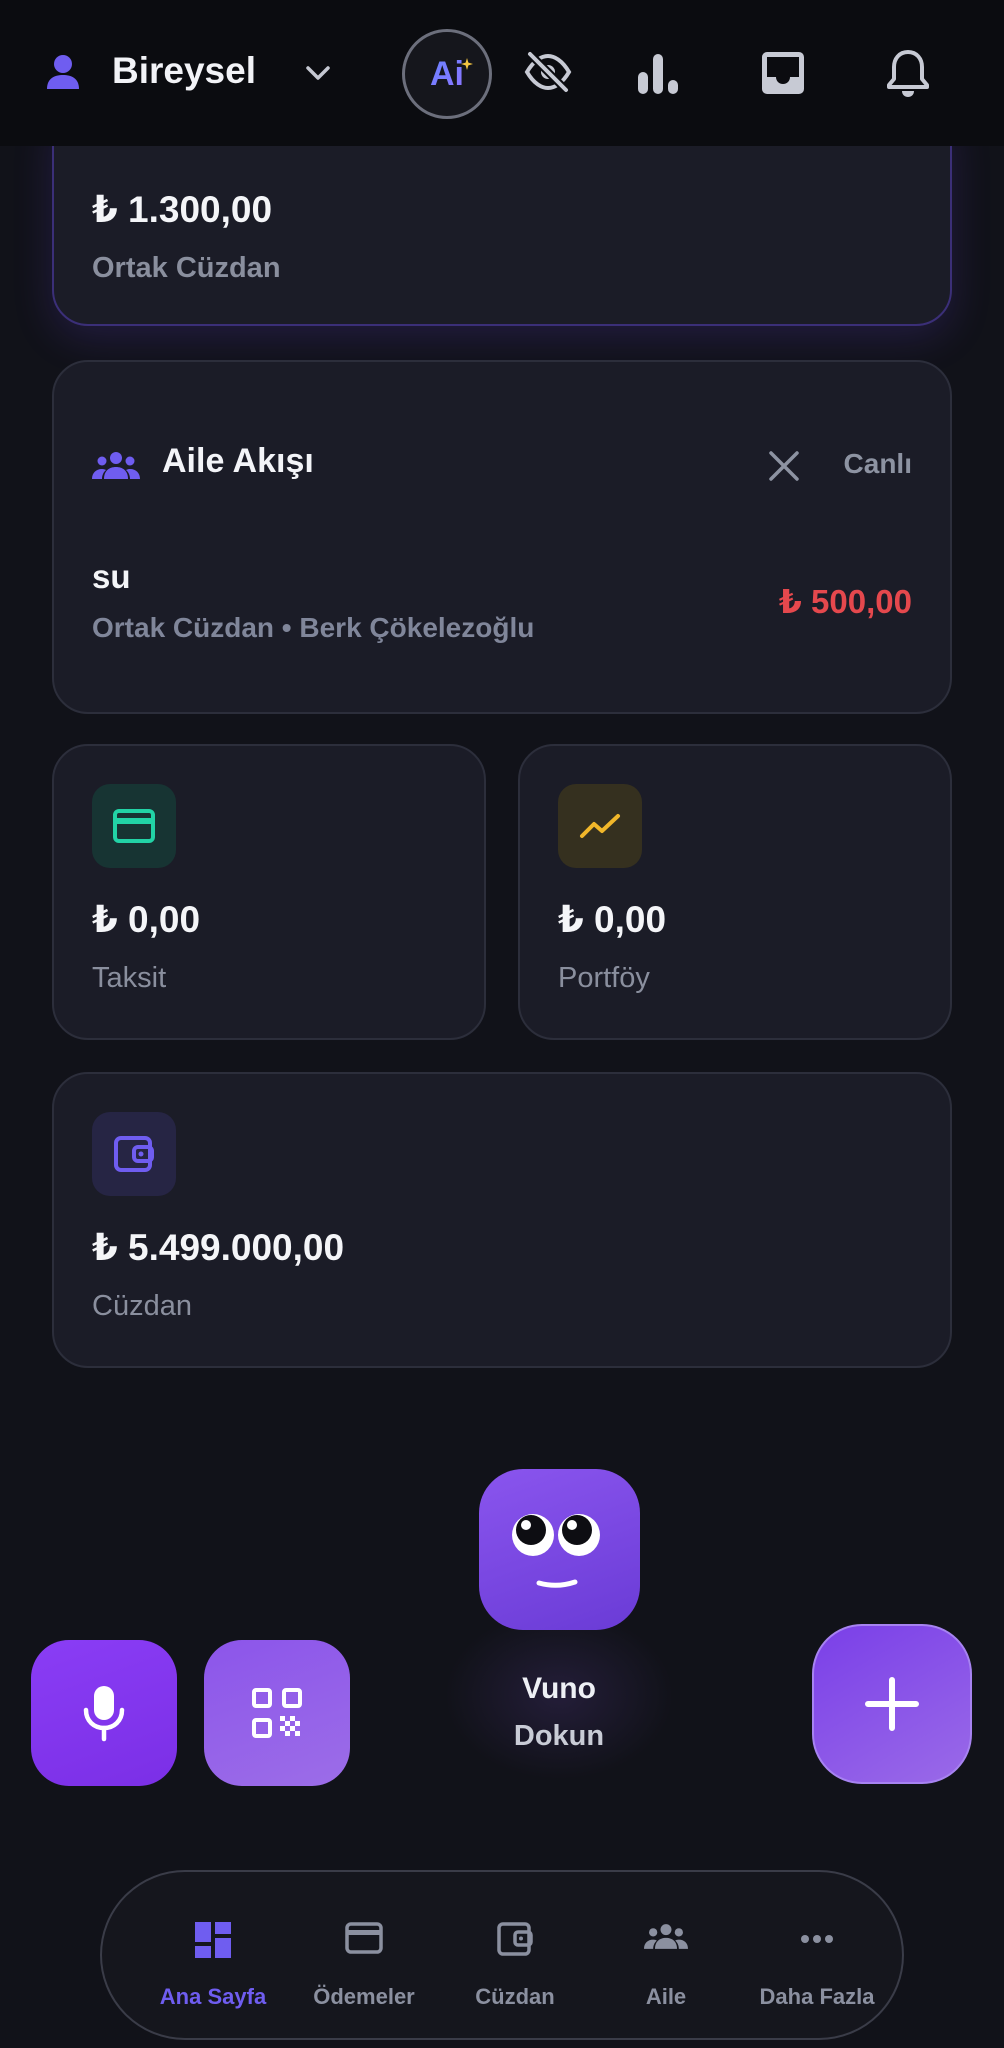  I want to click on dashboard-icon, so click(213, 1940).